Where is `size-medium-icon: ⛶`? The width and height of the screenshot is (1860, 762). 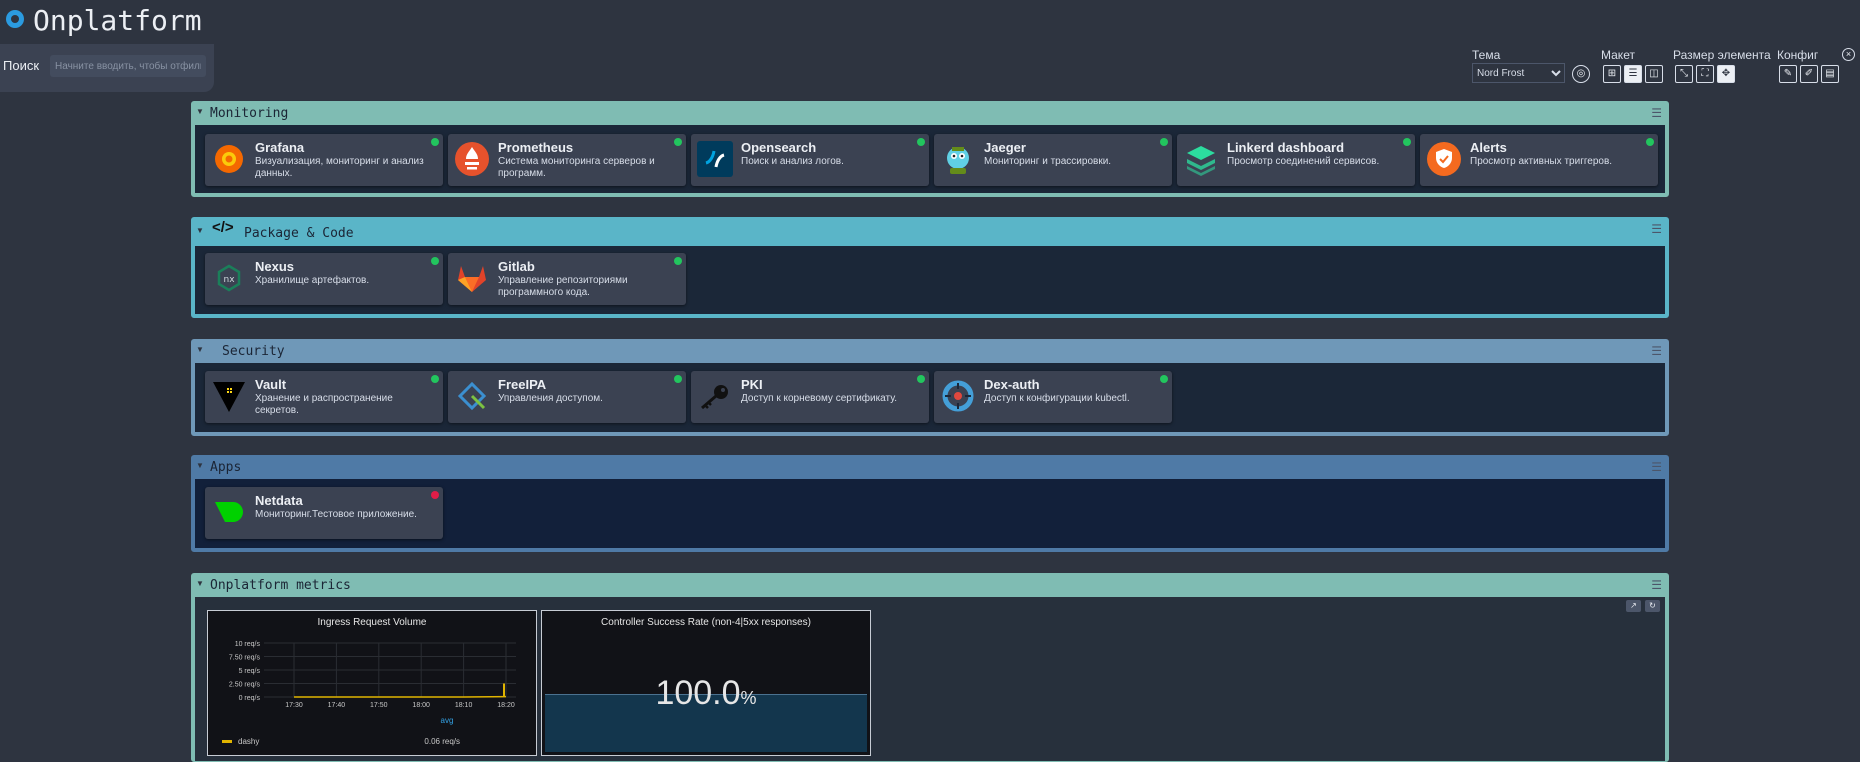 size-medium-icon: ⛶ is located at coordinates (1705, 74).